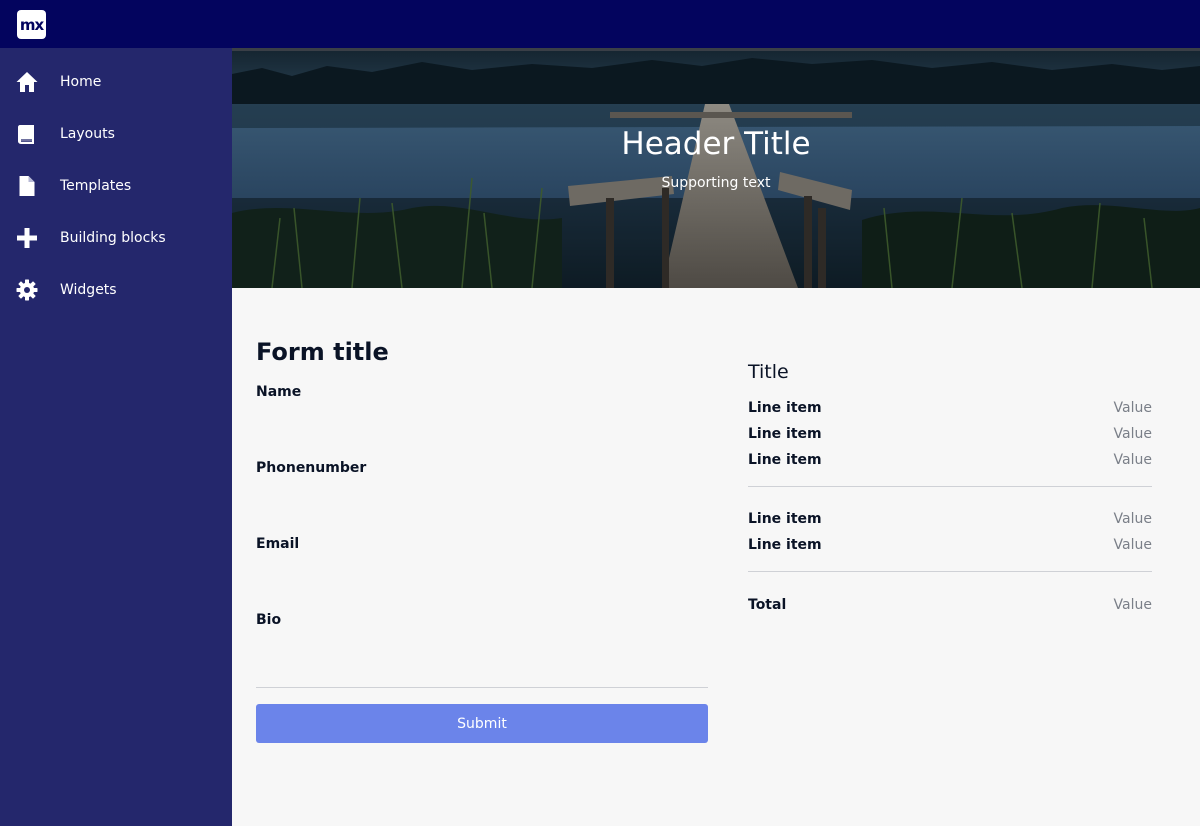  I want to click on book-icon, so click(27, 134).